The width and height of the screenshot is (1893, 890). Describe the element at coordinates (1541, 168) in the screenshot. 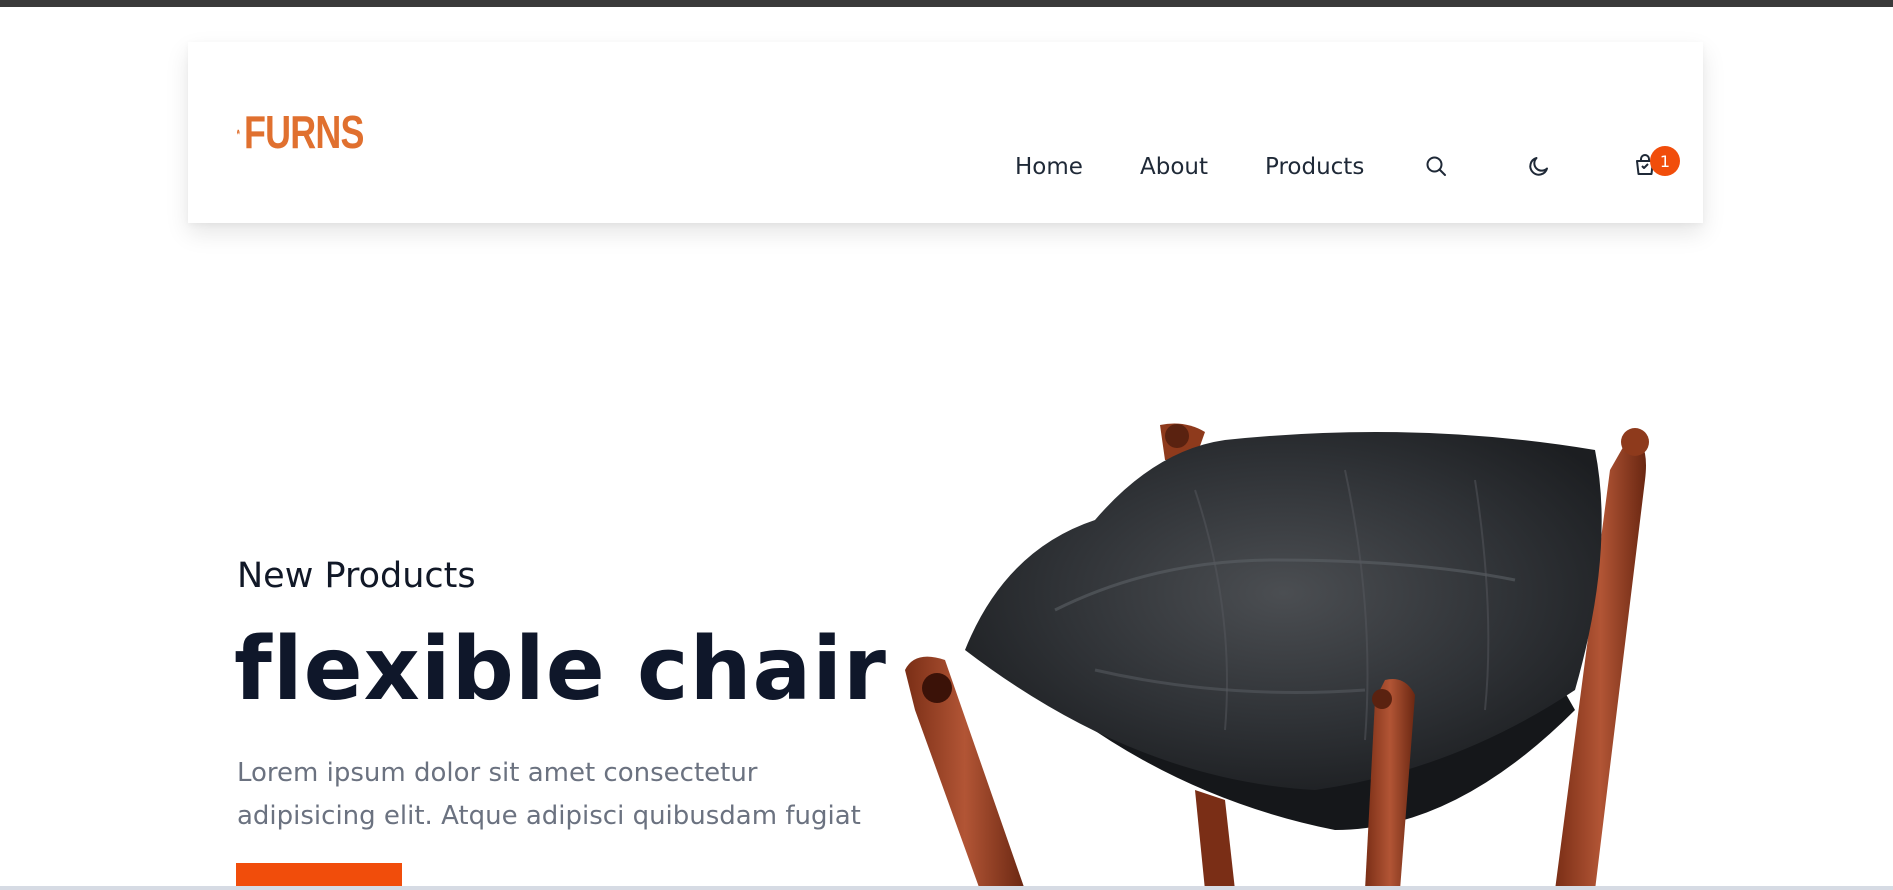

I see `moon-icon` at that location.